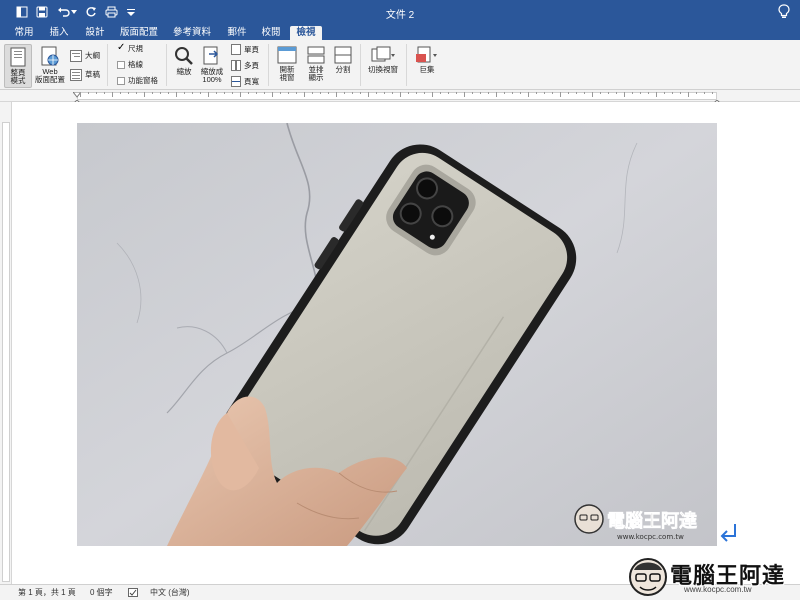 This screenshot has height=600, width=800. What do you see at coordinates (245, 81) in the screenshot?
I see `page-width-button: 頁寬` at bounding box center [245, 81].